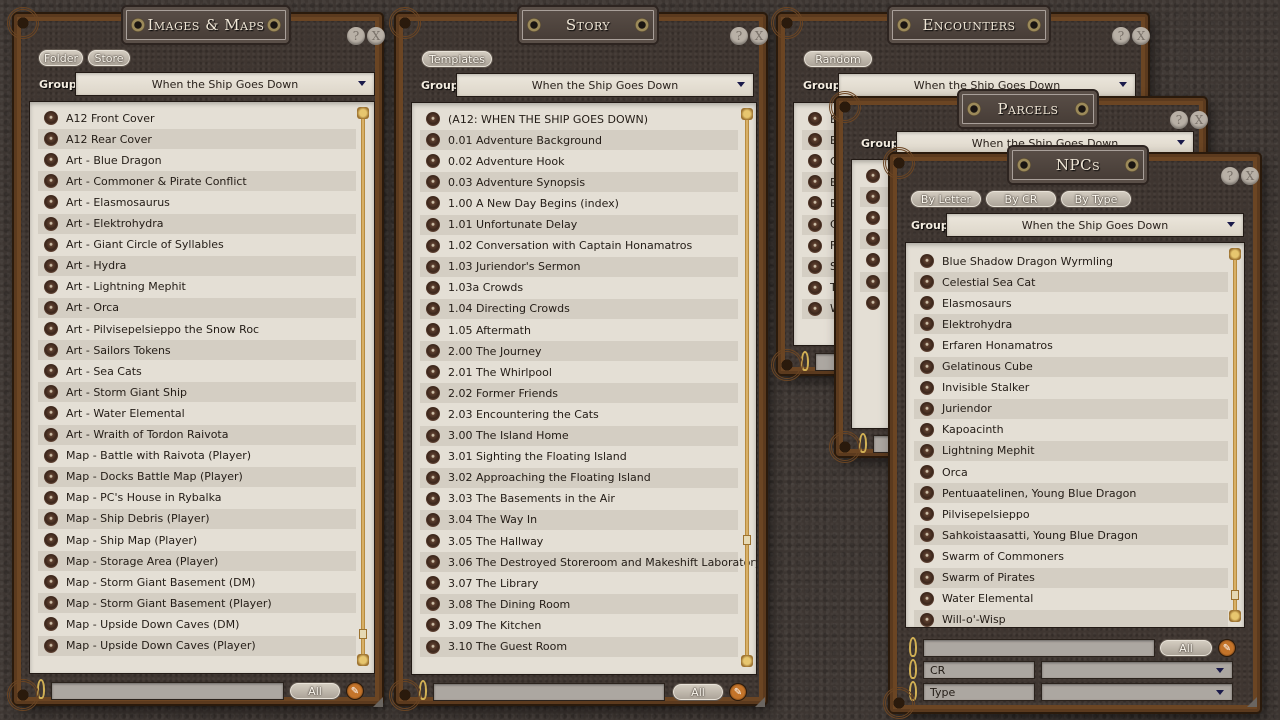 This screenshot has height=720, width=1280. What do you see at coordinates (197, 434) in the screenshot?
I see `list-item: Art - Wraith of Tordon Raivota` at bounding box center [197, 434].